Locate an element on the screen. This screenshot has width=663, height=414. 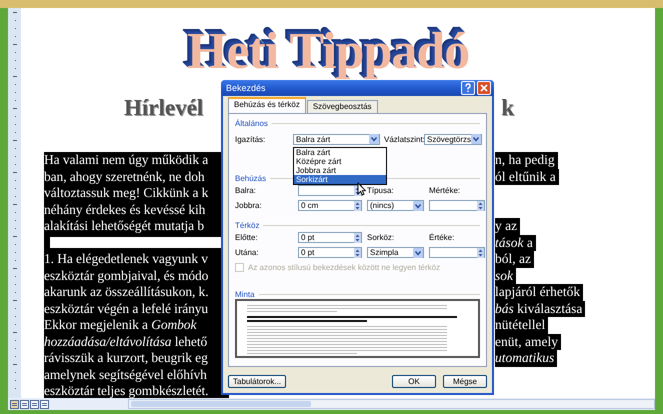
field-label: Előtte: is located at coordinates (247, 237).